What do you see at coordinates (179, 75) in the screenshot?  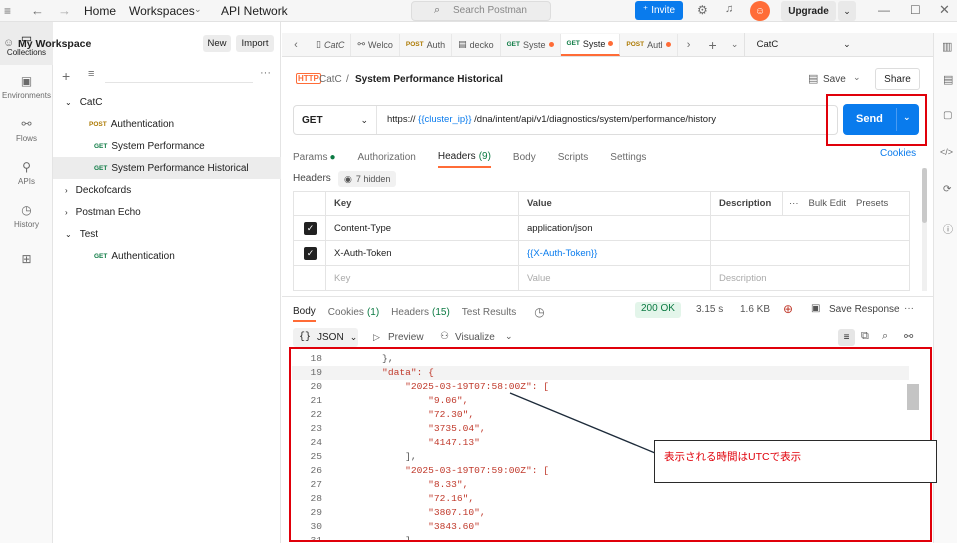 I see `sidebar-search-input` at bounding box center [179, 75].